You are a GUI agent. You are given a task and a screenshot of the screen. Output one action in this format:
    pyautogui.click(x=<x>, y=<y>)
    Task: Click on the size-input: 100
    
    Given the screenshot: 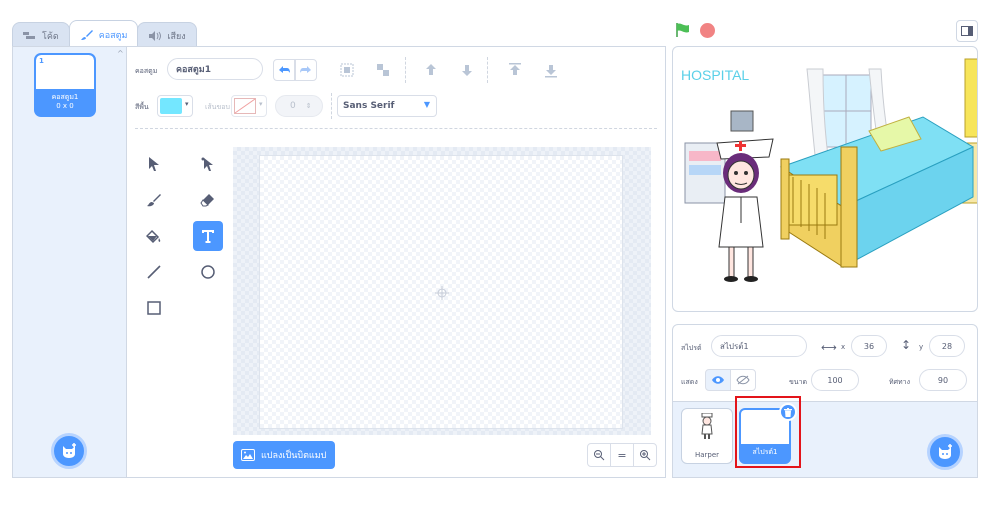 What is the action you would take?
    pyautogui.click(x=835, y=380)
    